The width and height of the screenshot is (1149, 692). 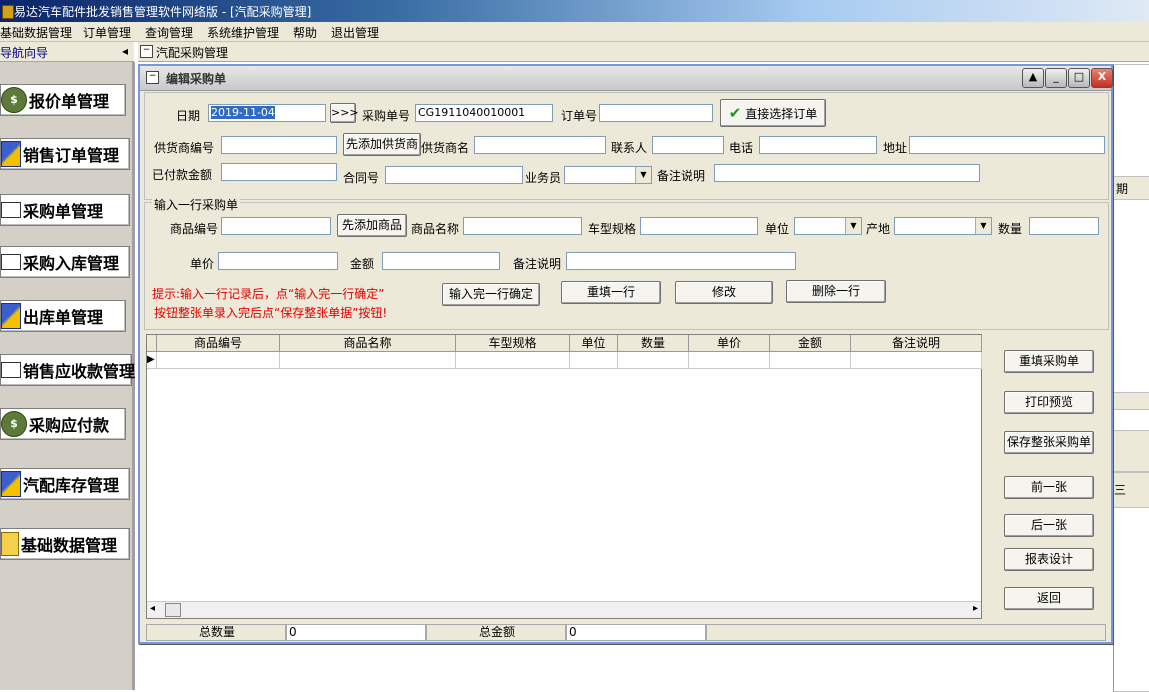 What do you see at coordinates (1079, 78) in the screenshot?
I see `maximize-button: □` at bounding box center [1079, 78].